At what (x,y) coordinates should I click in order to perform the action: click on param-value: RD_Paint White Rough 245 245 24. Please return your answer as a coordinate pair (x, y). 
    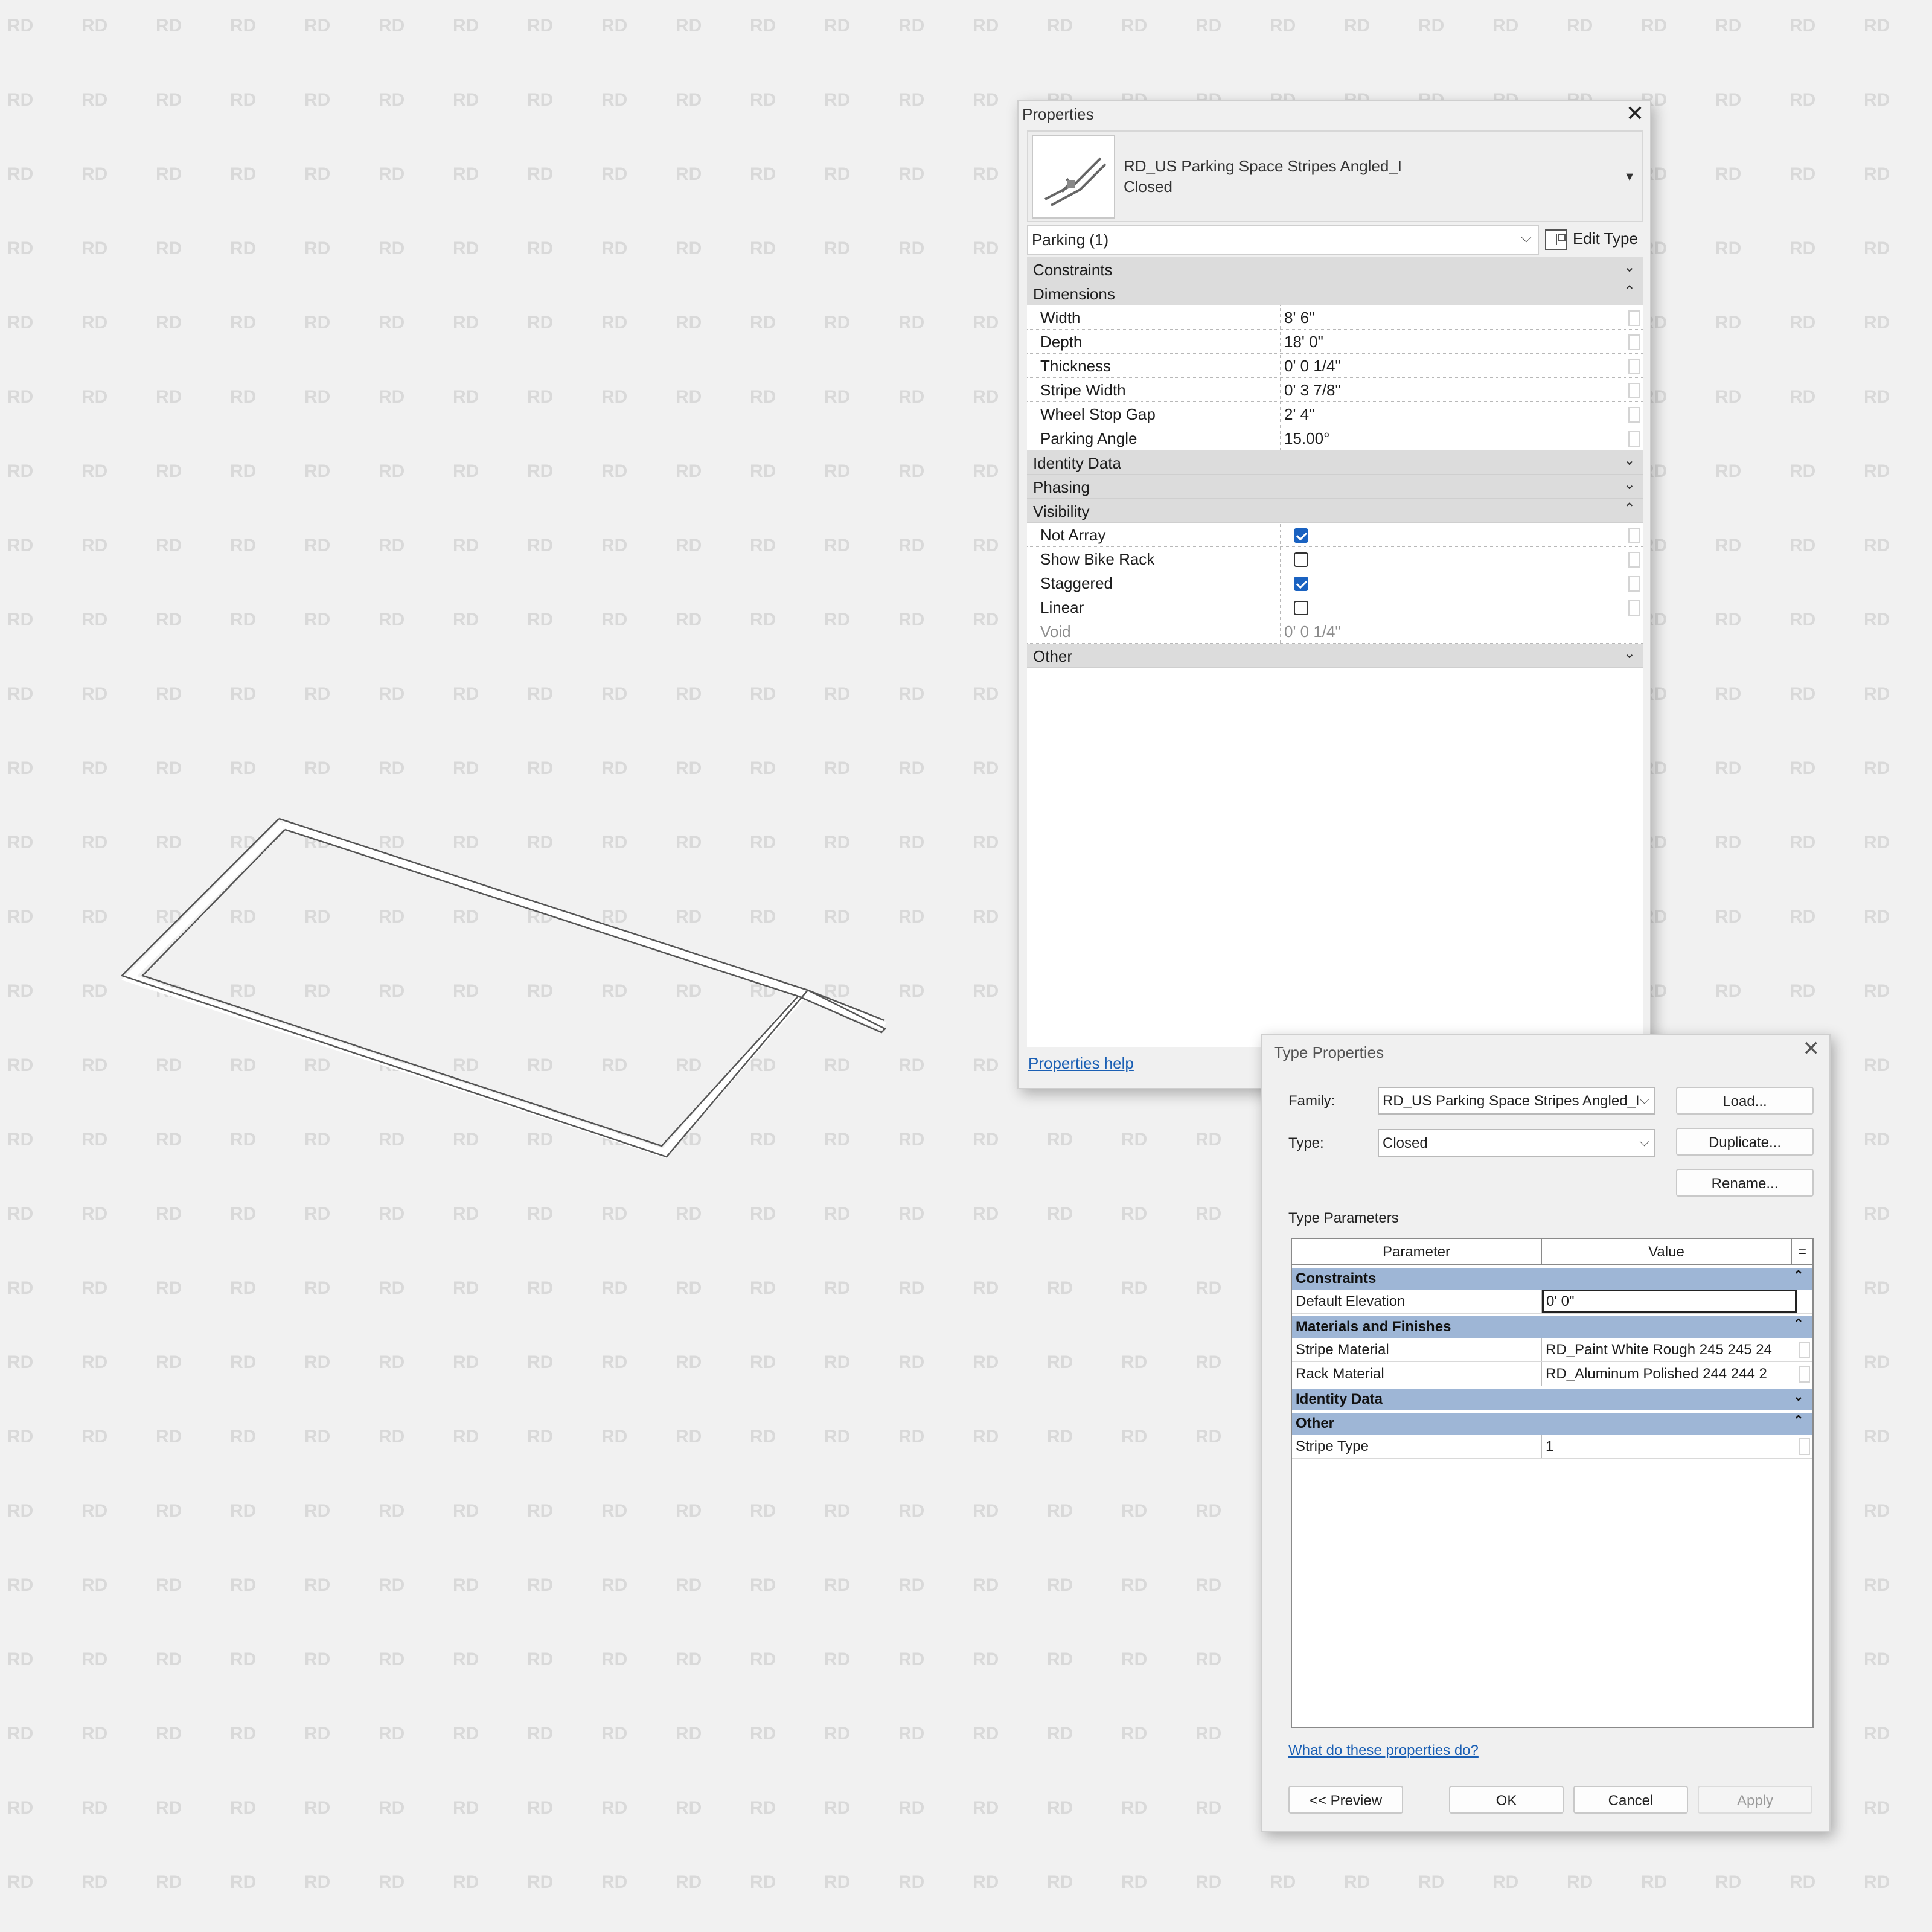
    Looking at the image, I should click on (1677, 1349).